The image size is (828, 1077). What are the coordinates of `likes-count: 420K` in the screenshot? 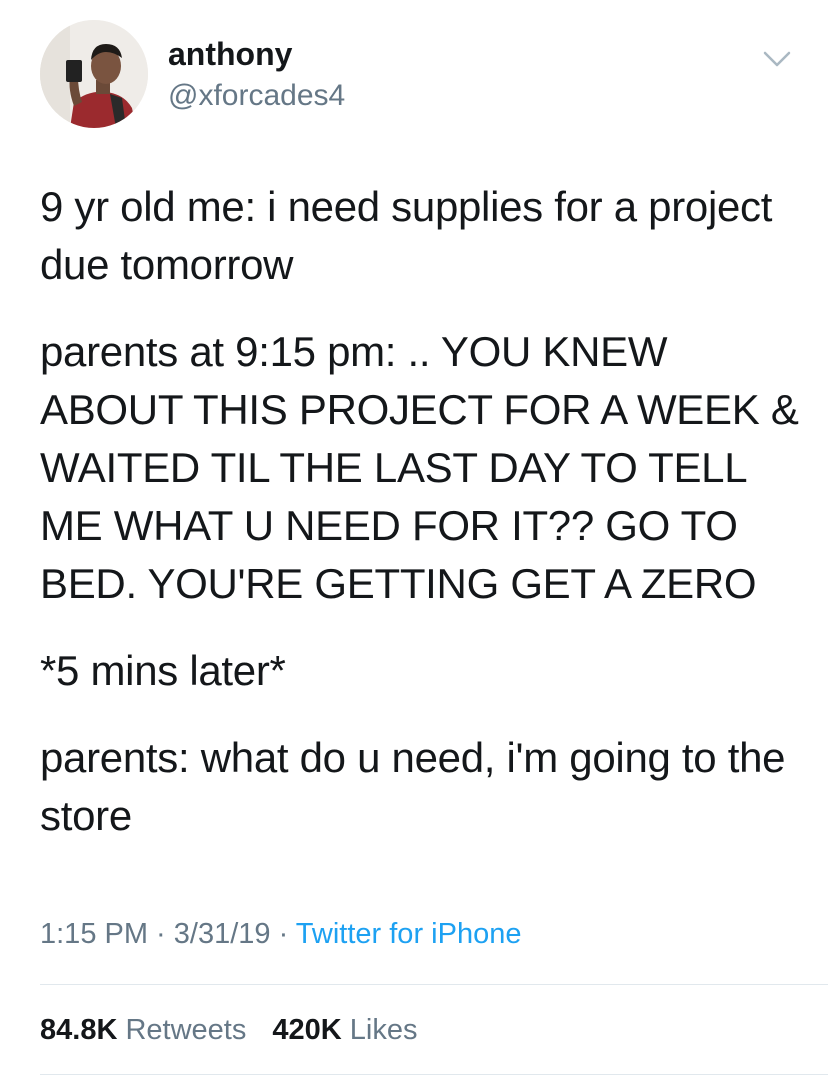 It's located at (307, 1030).